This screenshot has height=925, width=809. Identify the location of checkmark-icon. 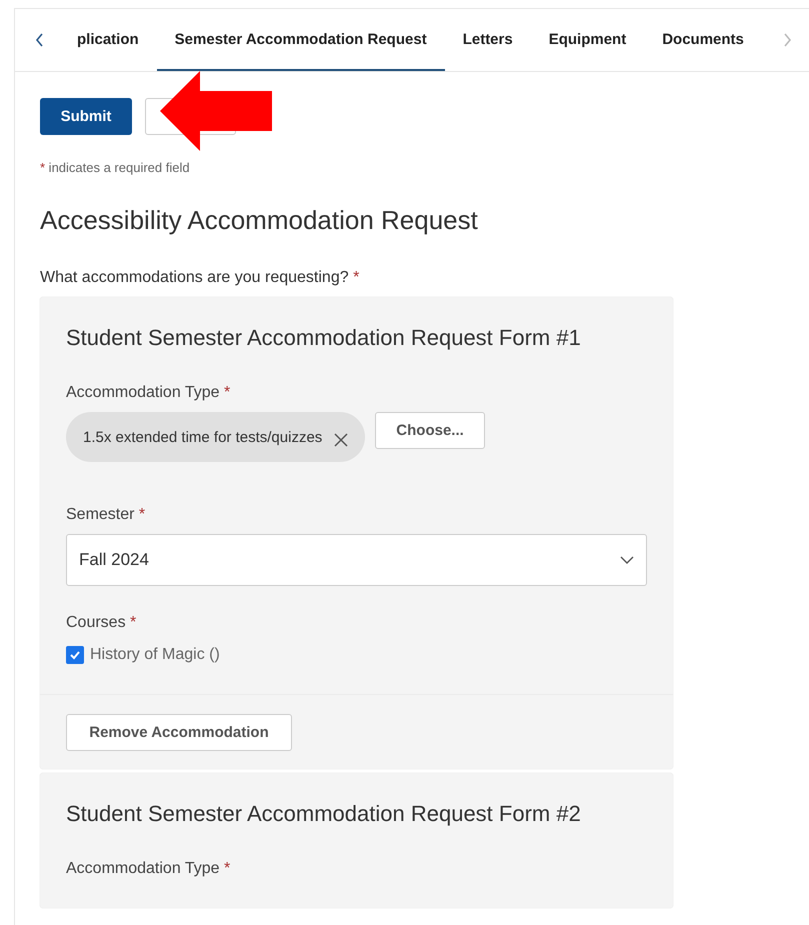
(75, 655).